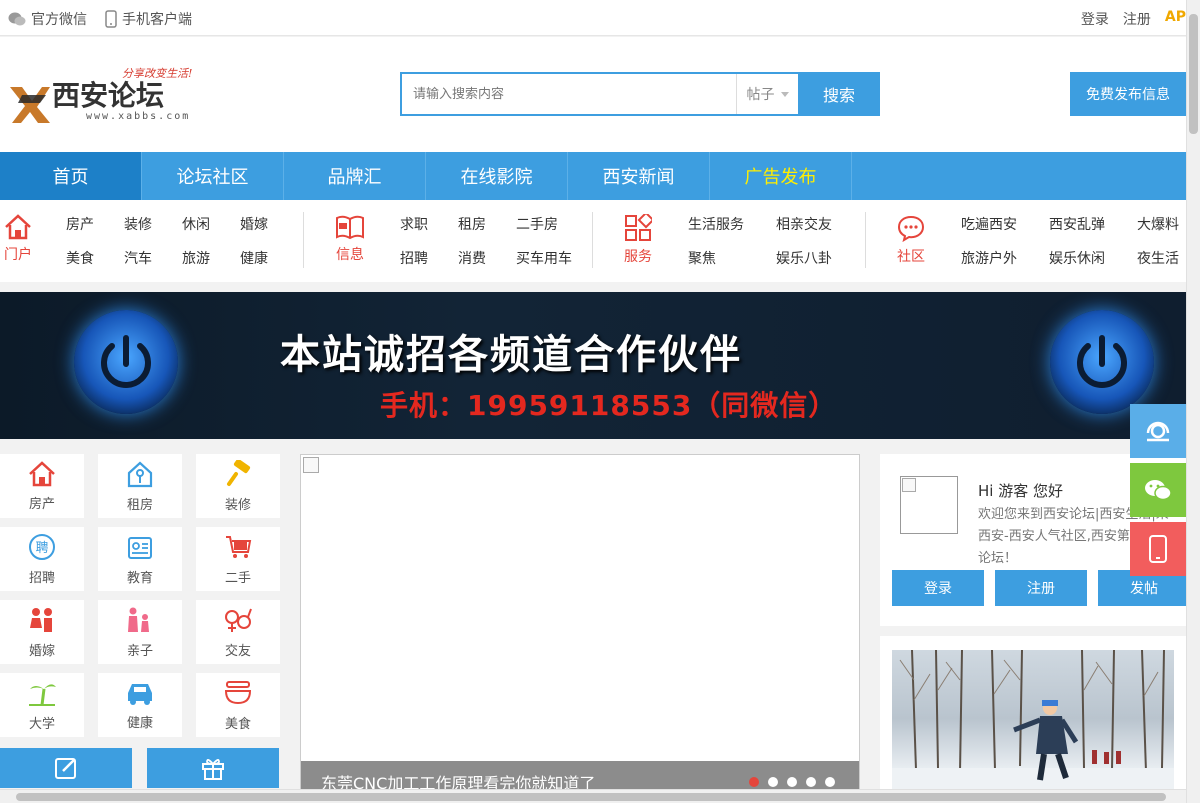  I want to click on category-info: 信息 求职 租房 二手房 招聘 消费 买车用车, so click(462, 241).